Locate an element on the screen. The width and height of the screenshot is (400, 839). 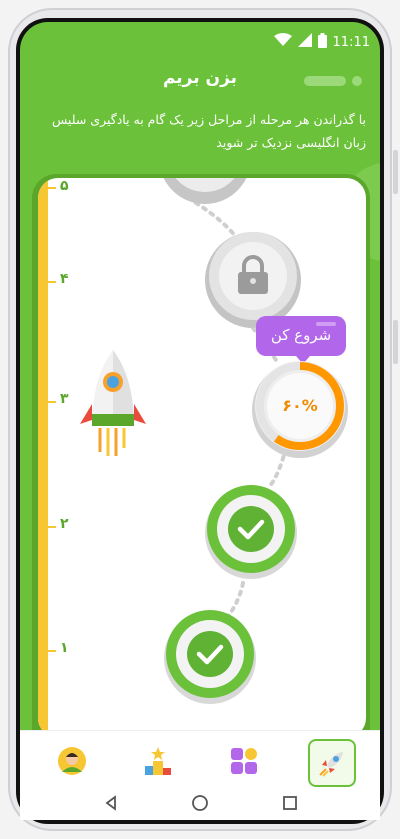
home-icon is located at coordinates (200, 805).